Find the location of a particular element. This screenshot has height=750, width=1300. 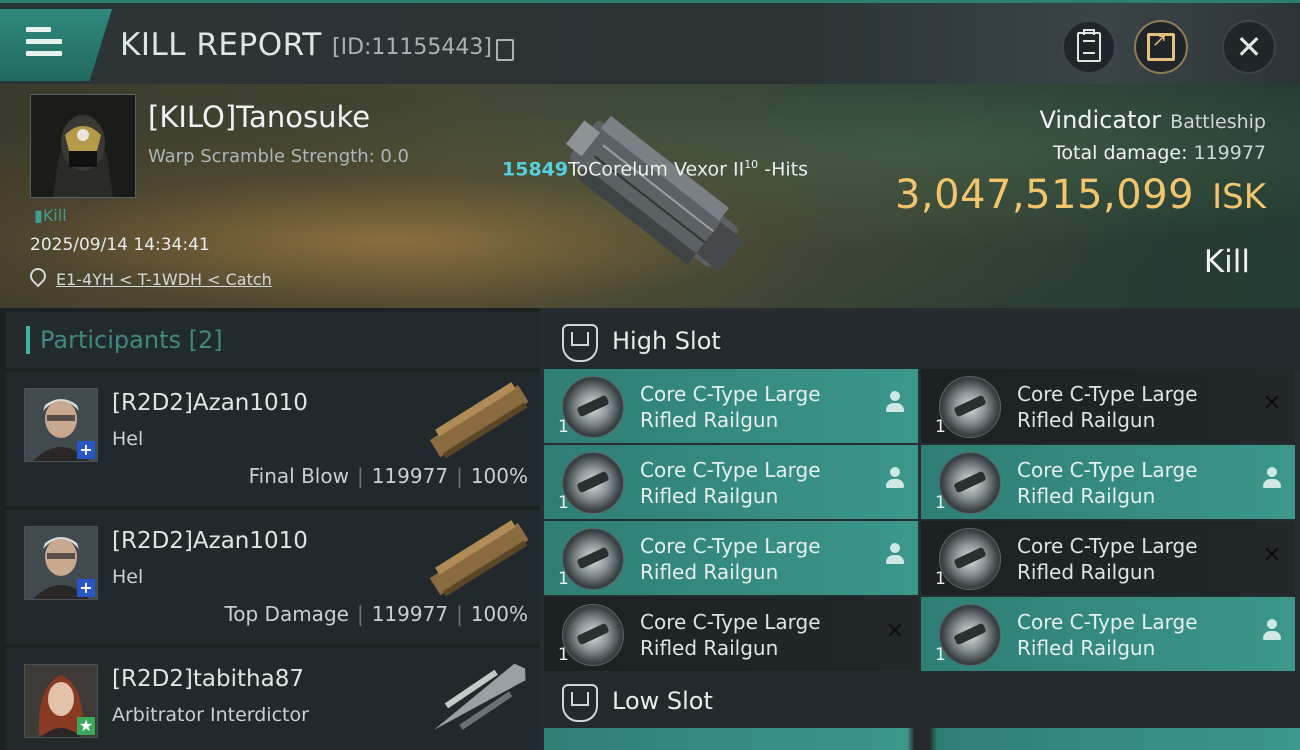

hits-weapon: ToCorelum Vexor II is located at coordinates (656, 169).